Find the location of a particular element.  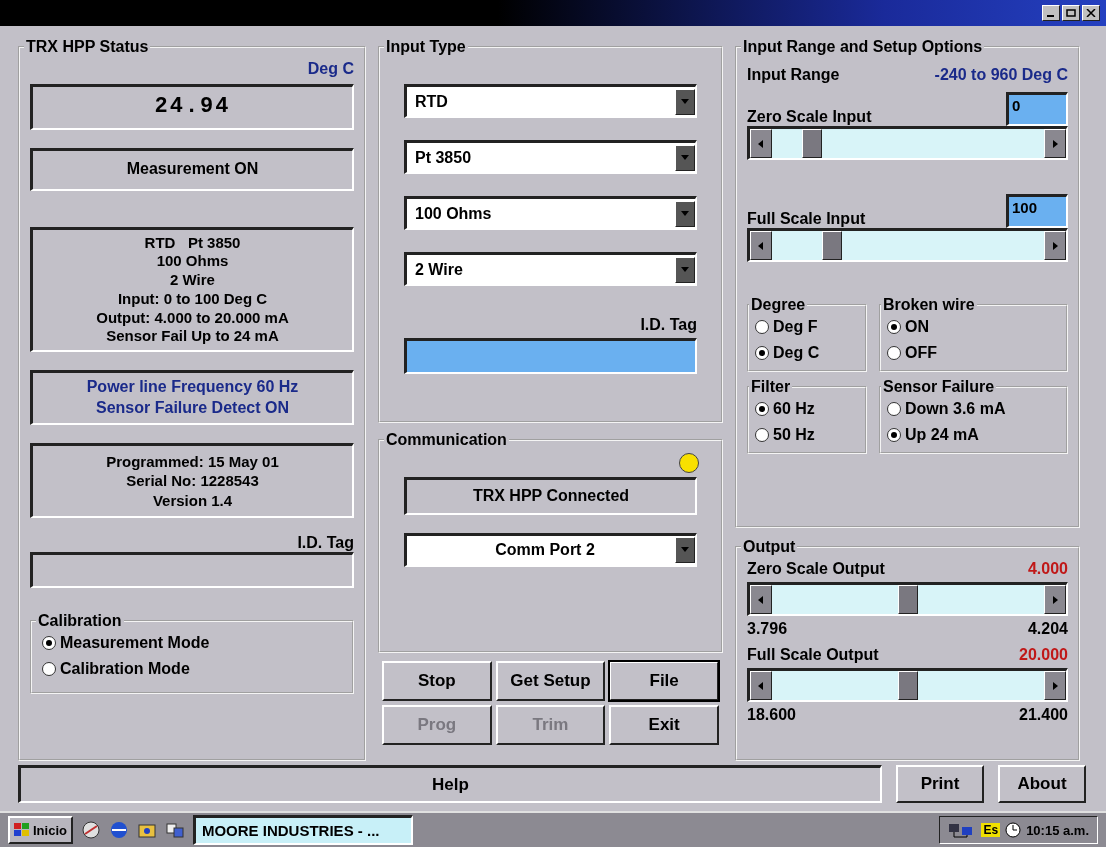

device-info: Programmed: 15 May 01 Serial No: 1228543 Version 1.4 is located at coordinates (192, 480).